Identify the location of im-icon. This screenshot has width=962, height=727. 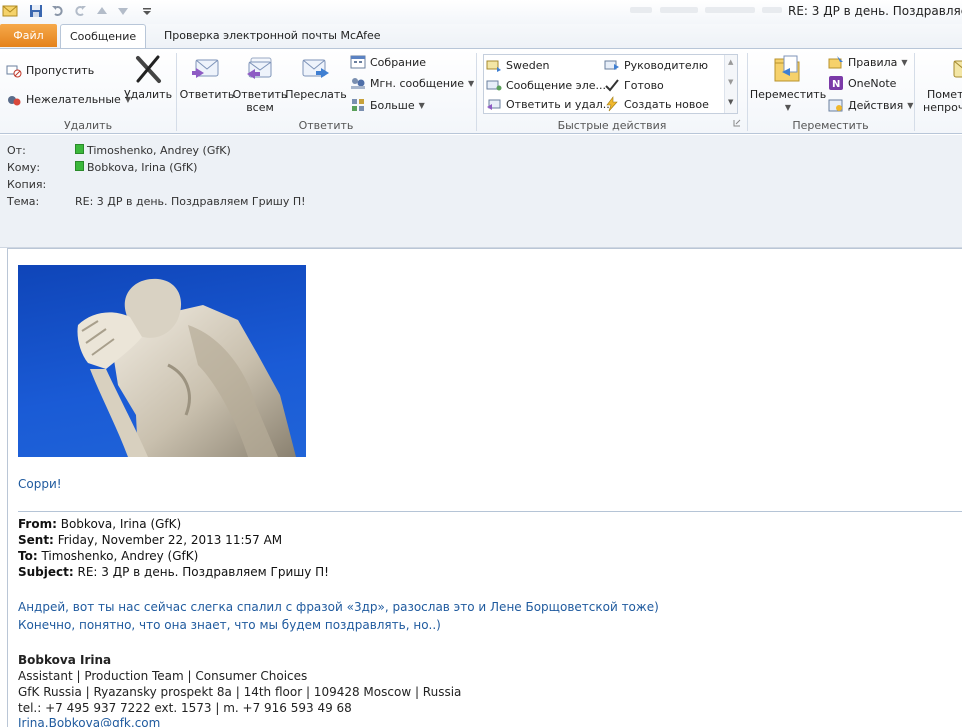
(358, 83).